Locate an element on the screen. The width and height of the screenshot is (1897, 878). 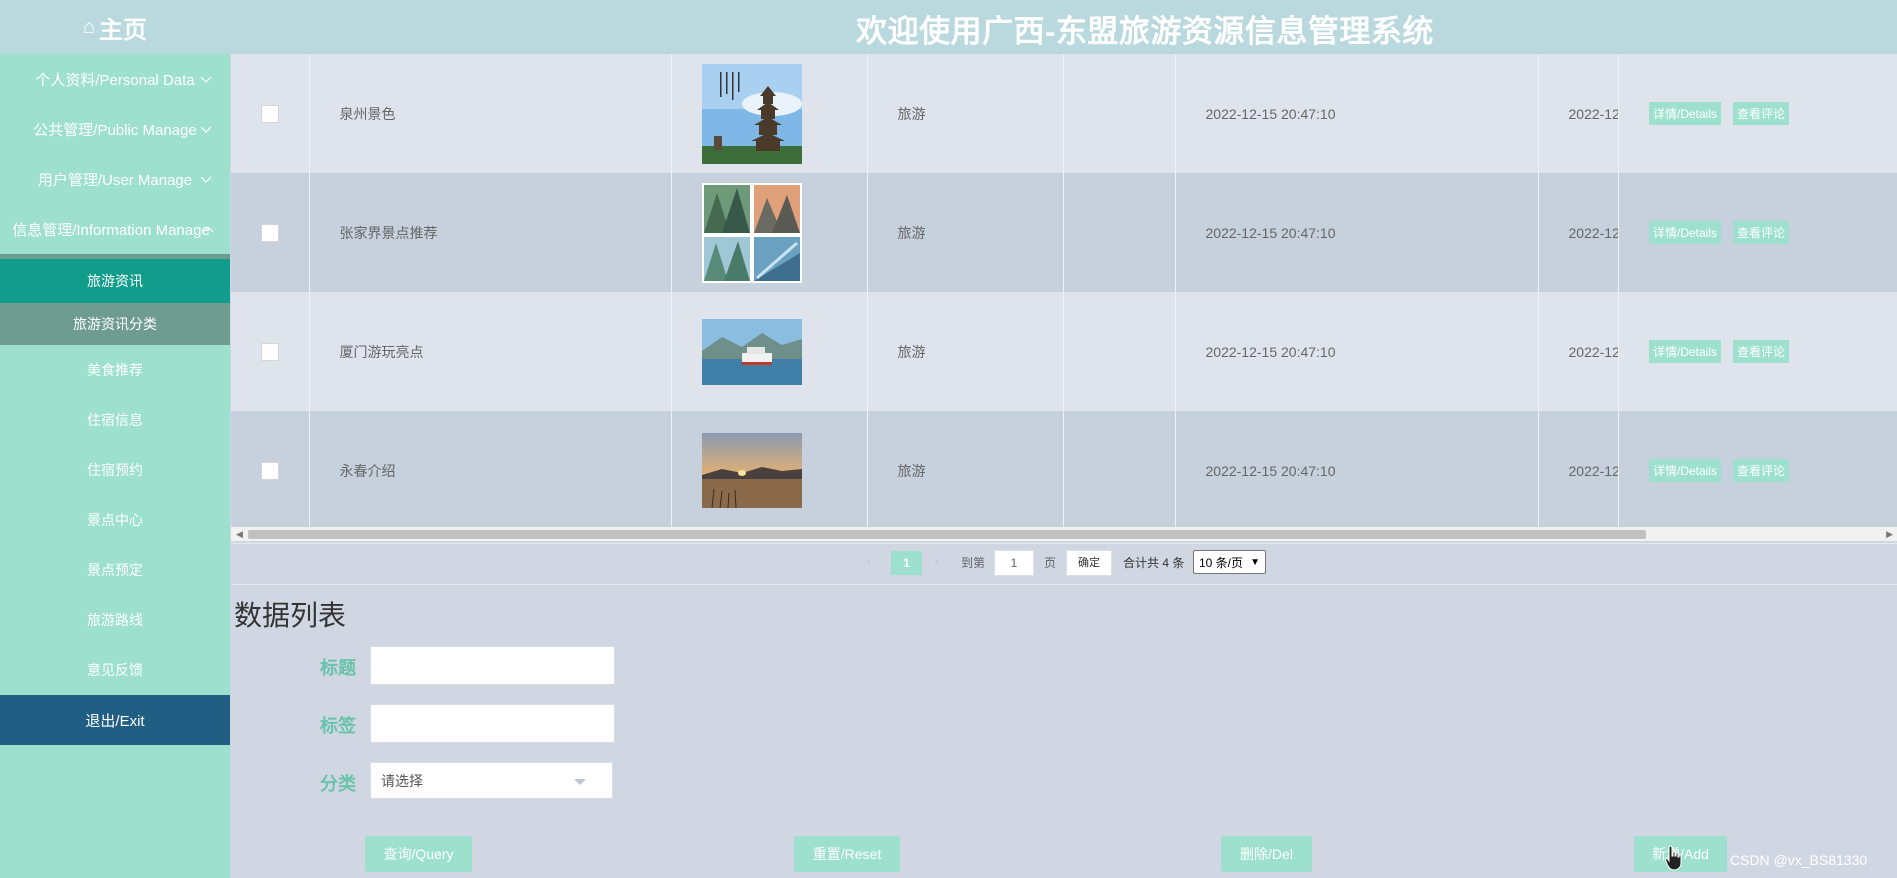
app-title: 欢迎使用广西-东盟旅游资源信息管理系统 is located at coordinates (1145, 31).